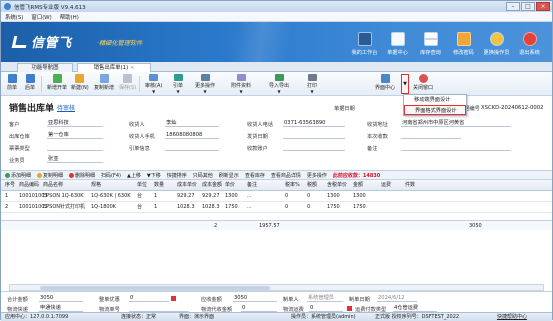 The width and height of the screenshot is (553, 321). What do you see at coordinates (286, 175) in the screenshot?
I see `view-product-detail-button: 查看商品详情` at bounding box center [286, 175].